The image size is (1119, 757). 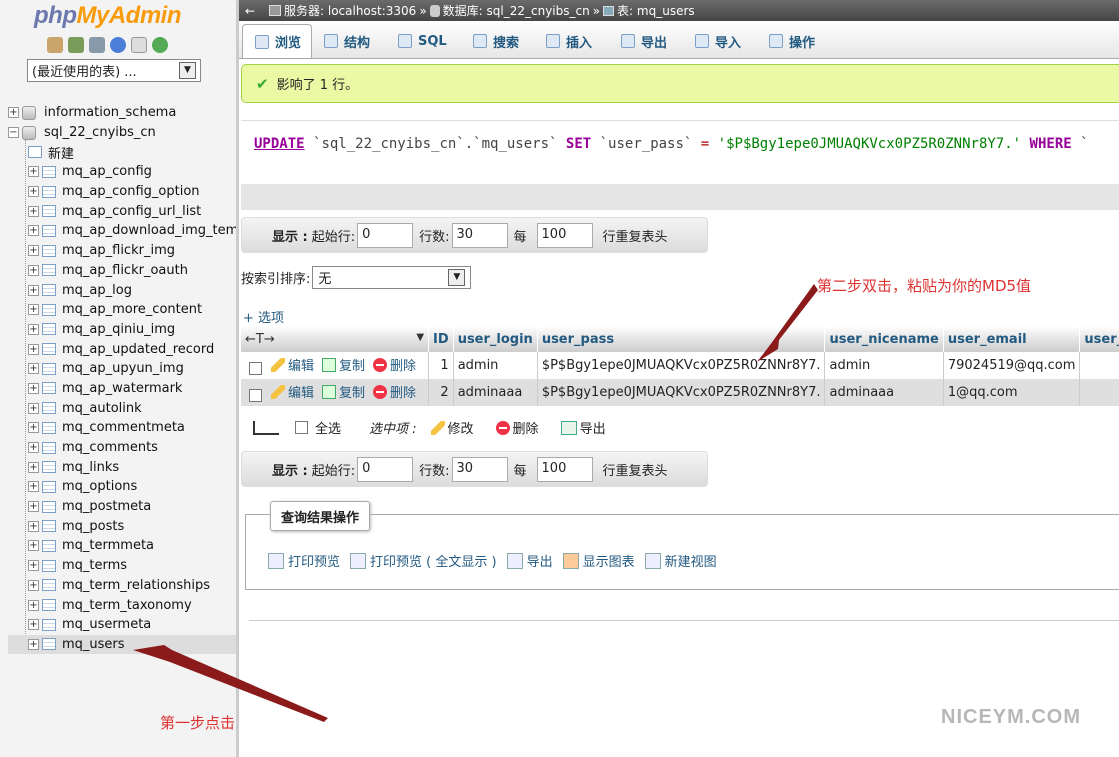 I want to click on sidebar-table-item: + mq_ap_flickr_oauth, so click(x=122, y=271).